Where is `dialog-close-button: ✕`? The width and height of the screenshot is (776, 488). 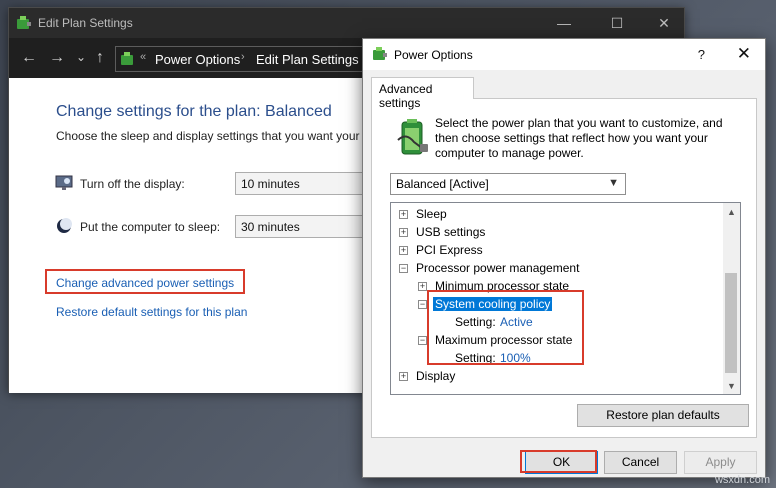
dialog-close-button: ✕ is located at coordinates (744, 54).